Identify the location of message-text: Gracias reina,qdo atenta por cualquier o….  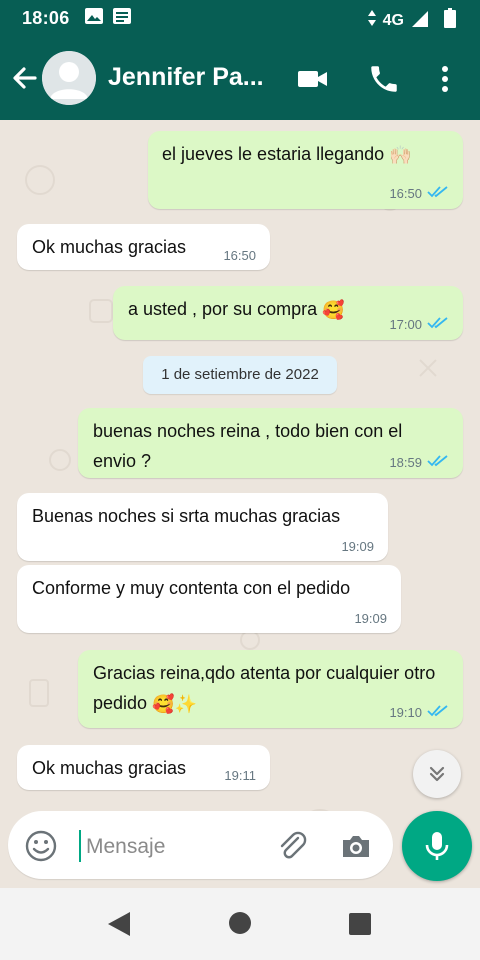
(264, 688).